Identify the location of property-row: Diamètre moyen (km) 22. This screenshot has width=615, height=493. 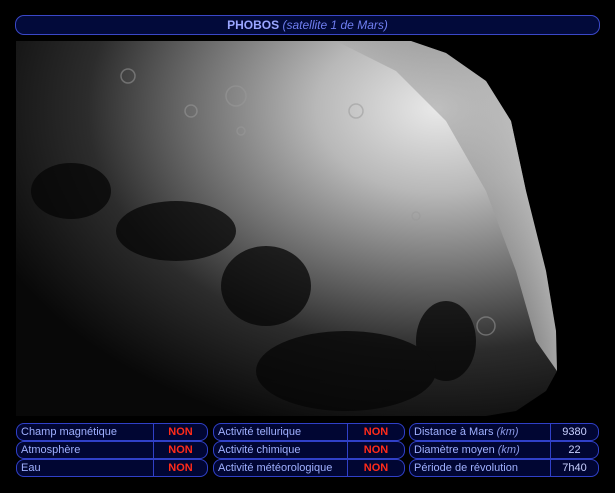
(504, 450).